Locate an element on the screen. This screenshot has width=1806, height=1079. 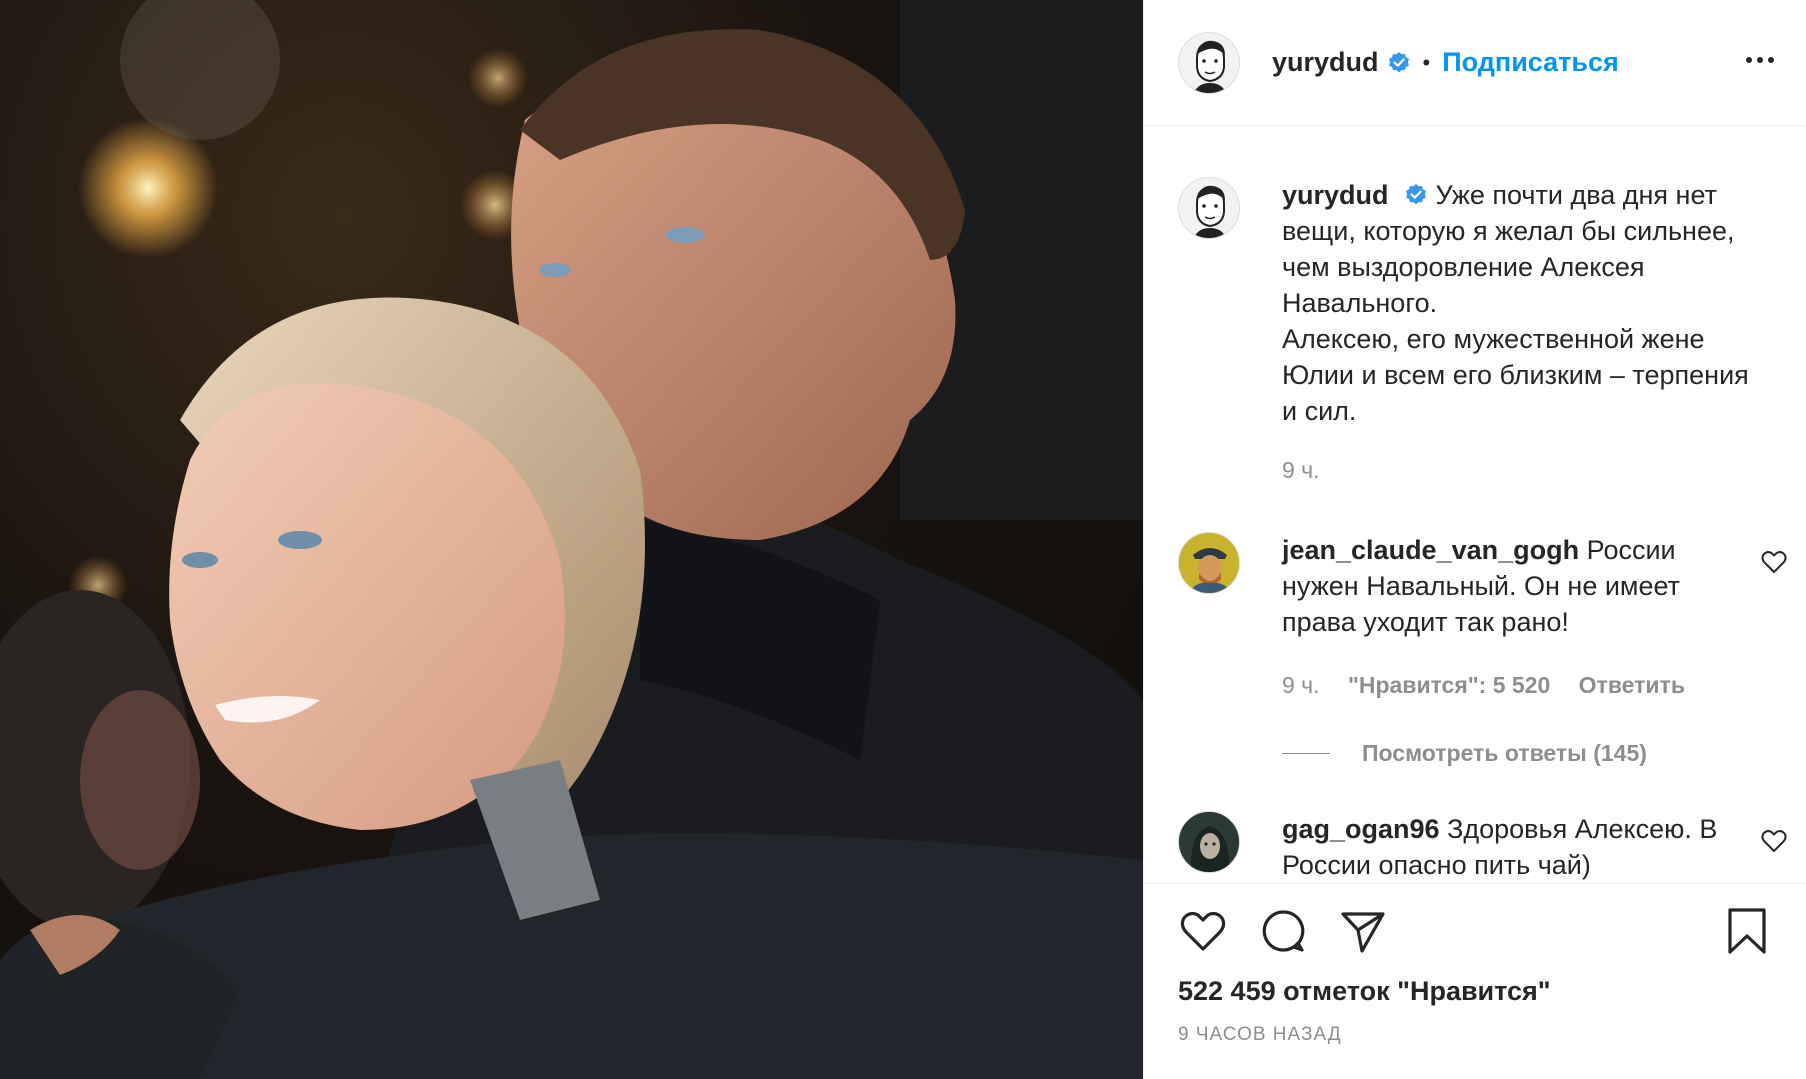
post-actions: 522 459 отметок "Нравится" 9 часов назад is located at coordinates (1475, 981).